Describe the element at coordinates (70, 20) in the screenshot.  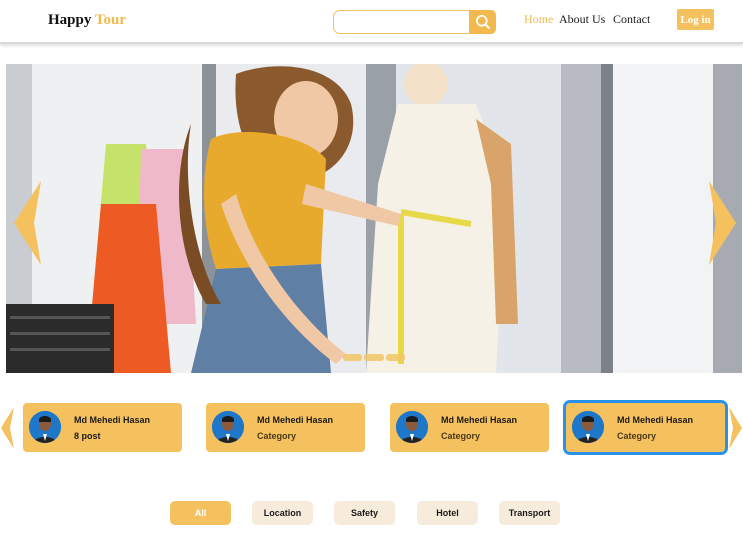
I see `brand-name-part1: Happy` at that location.